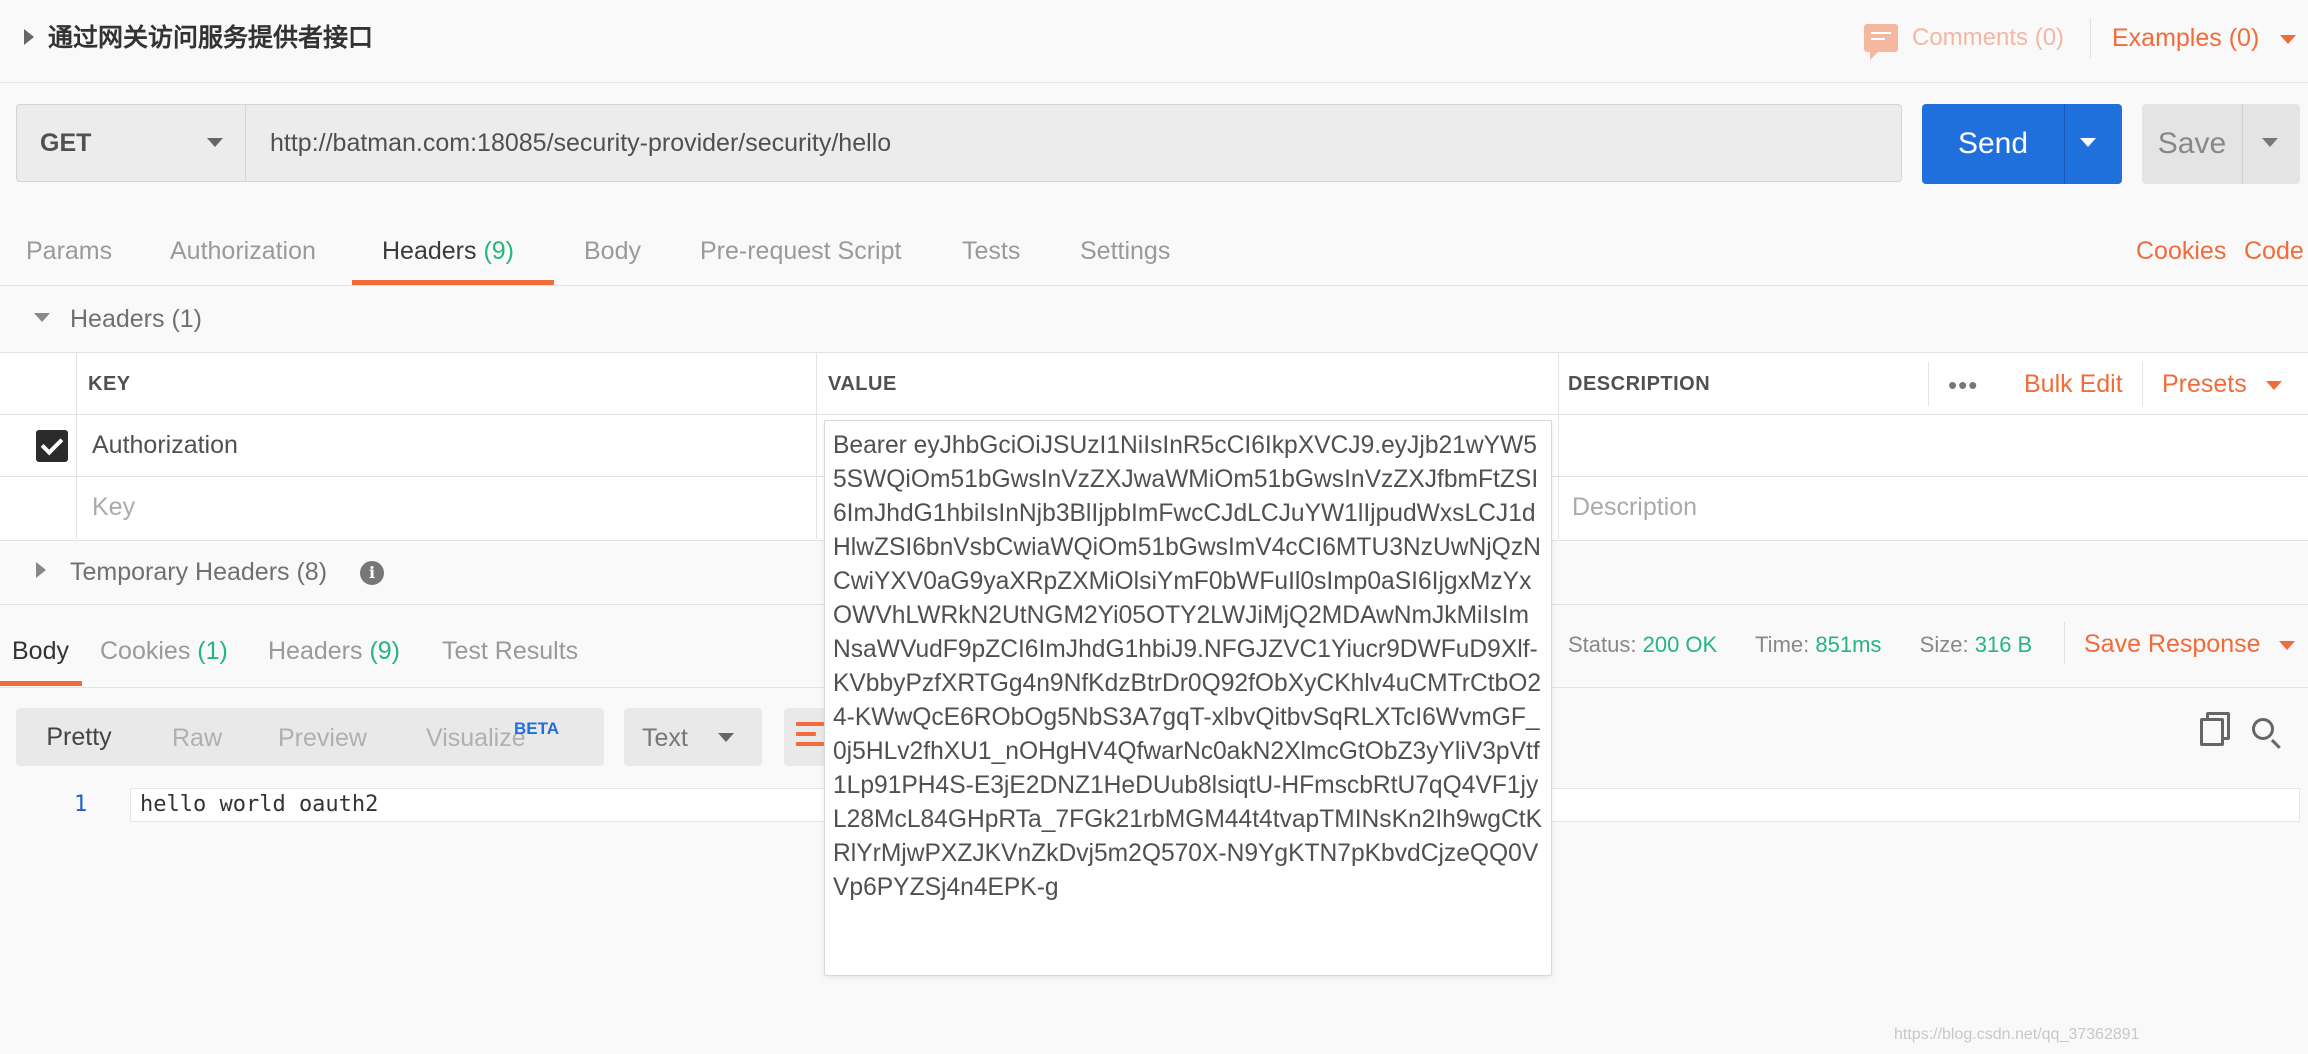  I want to click on save-response-dropdown: Save Response, so click(2190, 644).